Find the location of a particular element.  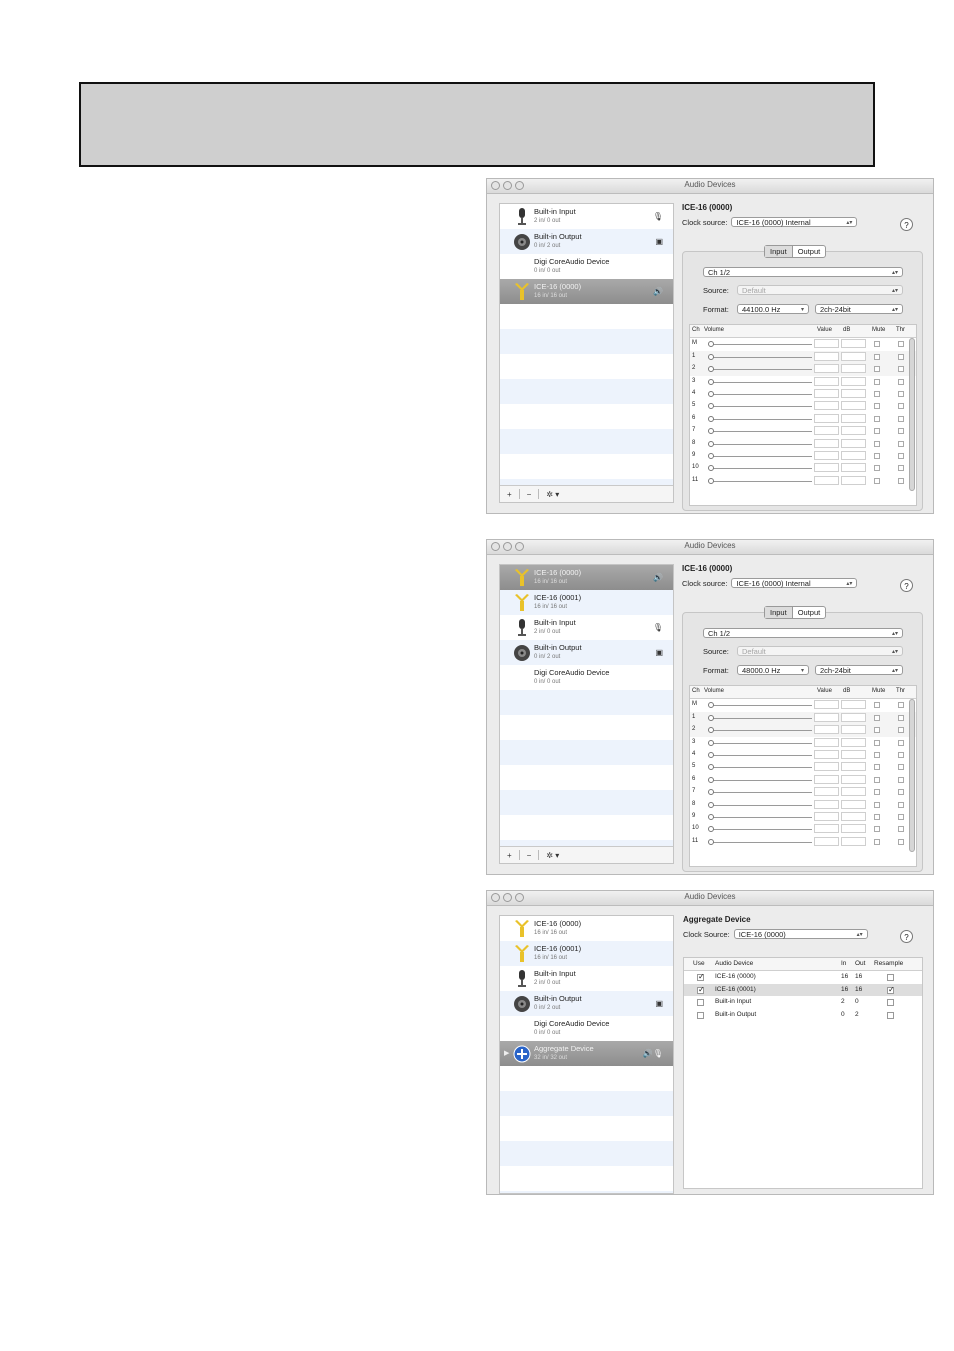

resample-checkbox is located at coordinates (890, 978).